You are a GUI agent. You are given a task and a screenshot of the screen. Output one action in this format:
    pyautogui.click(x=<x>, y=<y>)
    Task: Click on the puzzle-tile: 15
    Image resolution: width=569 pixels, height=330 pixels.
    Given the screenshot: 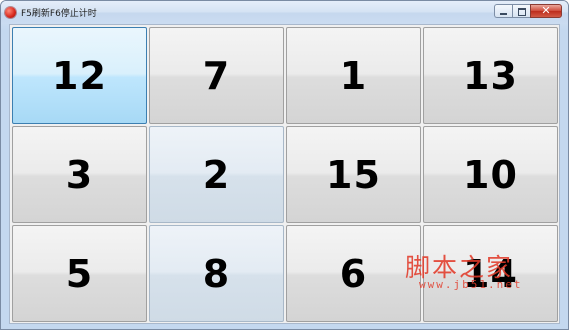 What is the action you would take?
    pyautogui.click(x=353, y=174)
    